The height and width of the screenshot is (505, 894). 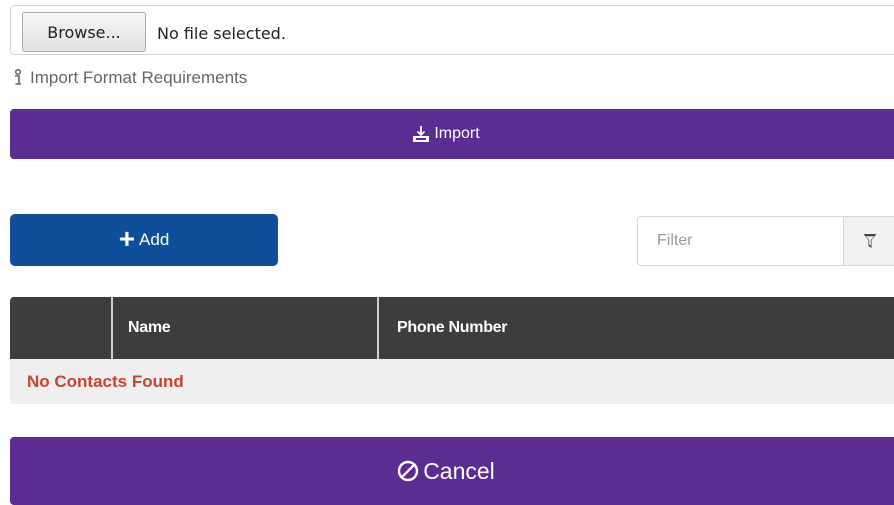 What do you see at coordinates (139, 77) in the screenshot?
I see `import-format-requirements-label: Import Format Requirements` at bounding box center [139, 77].